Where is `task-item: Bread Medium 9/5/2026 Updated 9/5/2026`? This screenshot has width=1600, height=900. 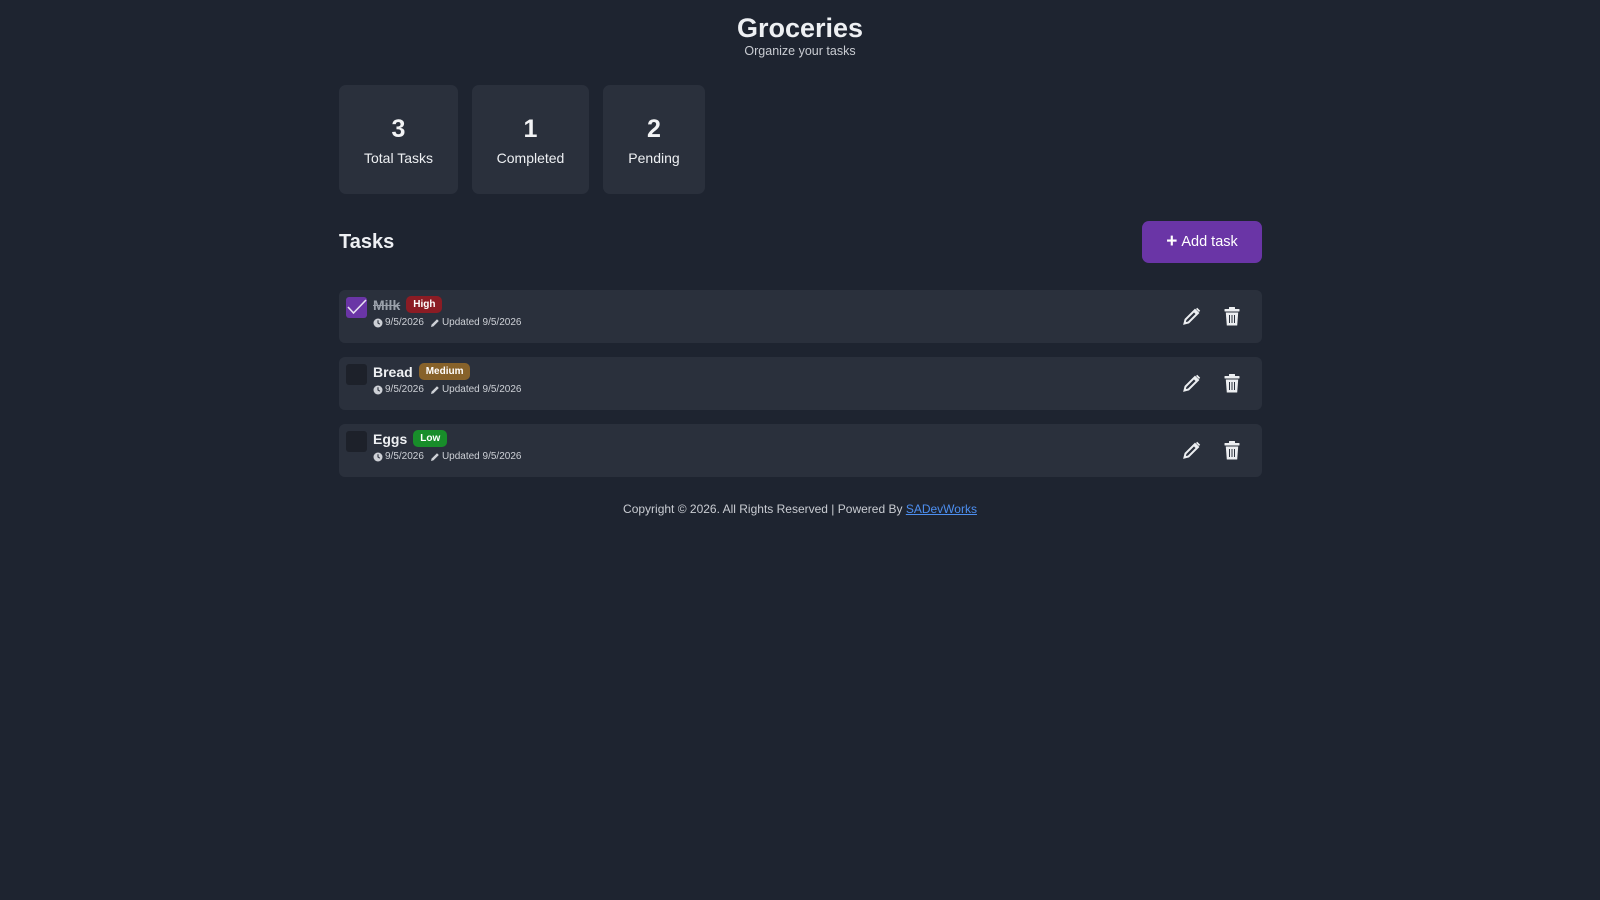
task-item: Bread Medium 9/5/2026 Updated 9/5/2026 is located at coordinates (800, 383).